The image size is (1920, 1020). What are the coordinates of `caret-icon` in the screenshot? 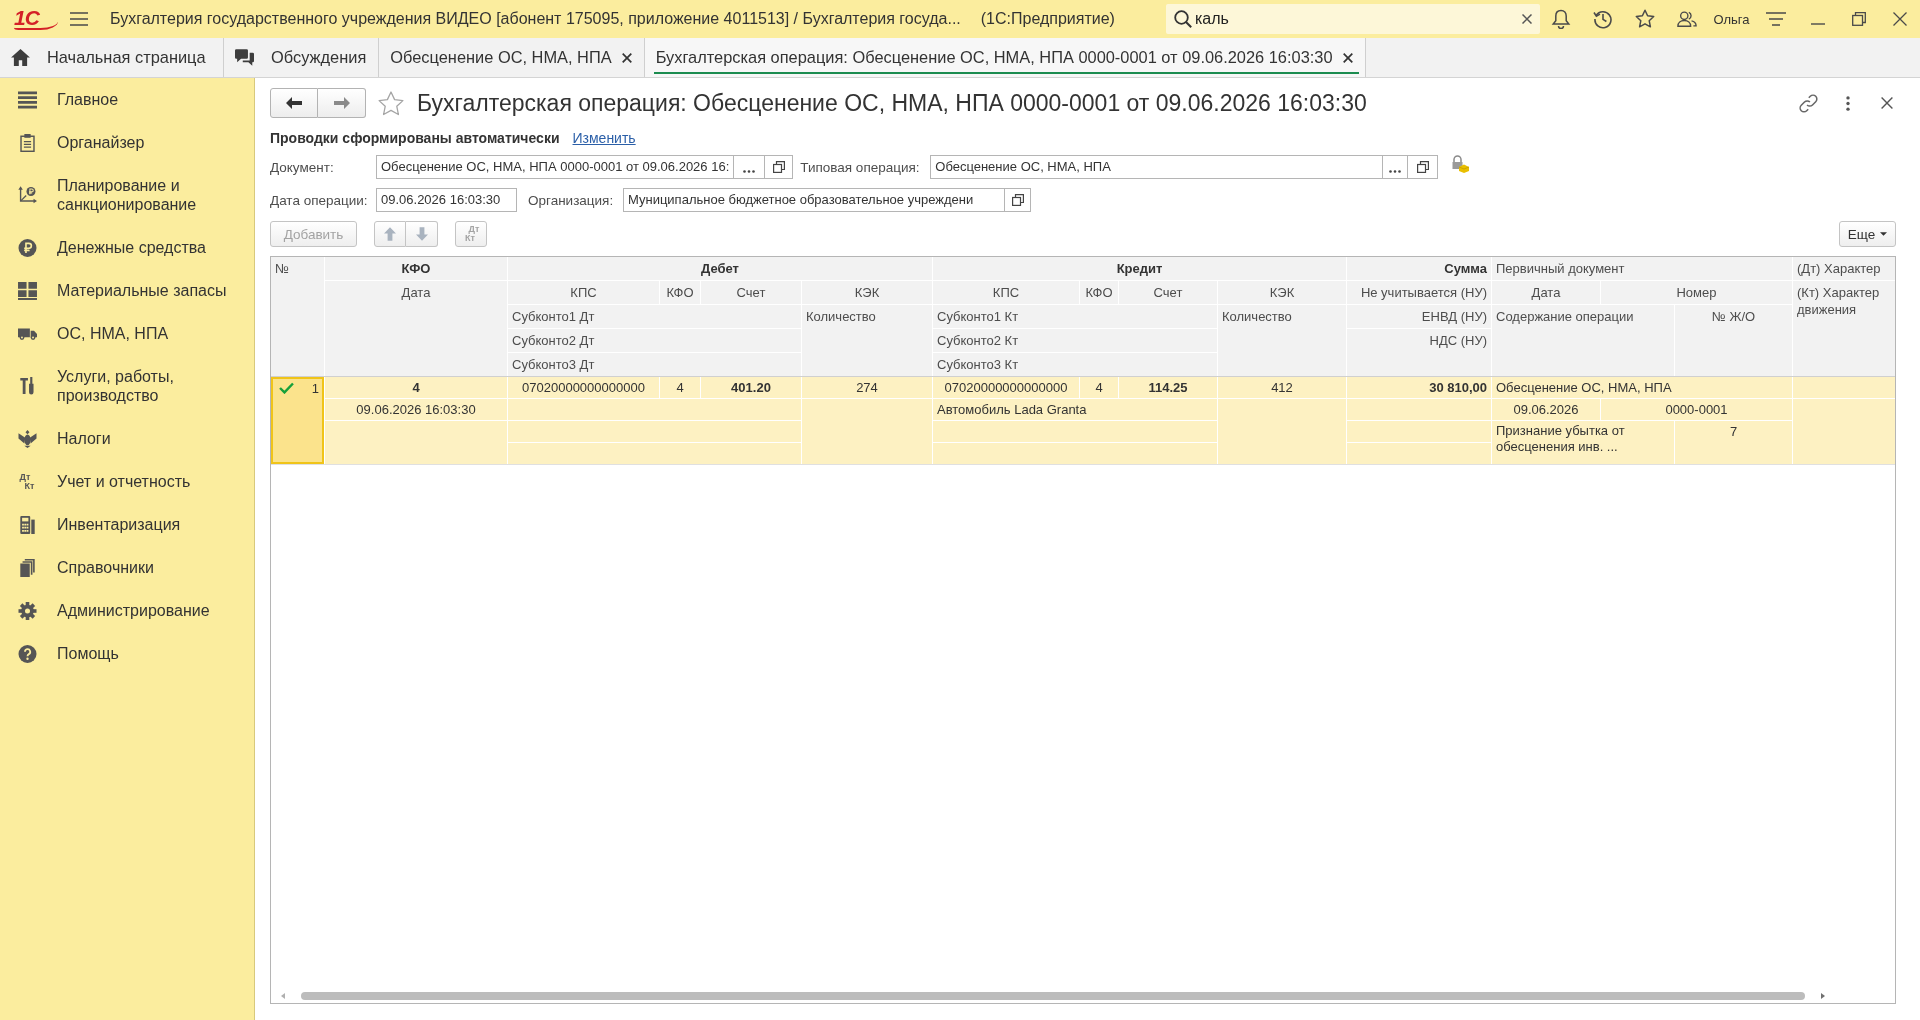 It's located at (1884, 234).